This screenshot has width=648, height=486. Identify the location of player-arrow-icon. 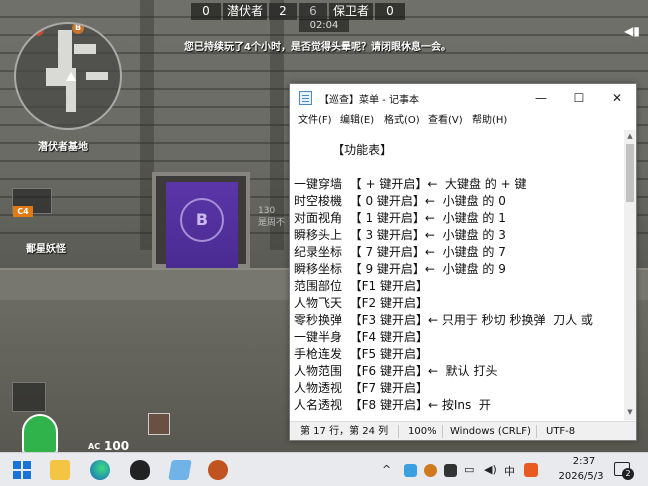
(71, 76).